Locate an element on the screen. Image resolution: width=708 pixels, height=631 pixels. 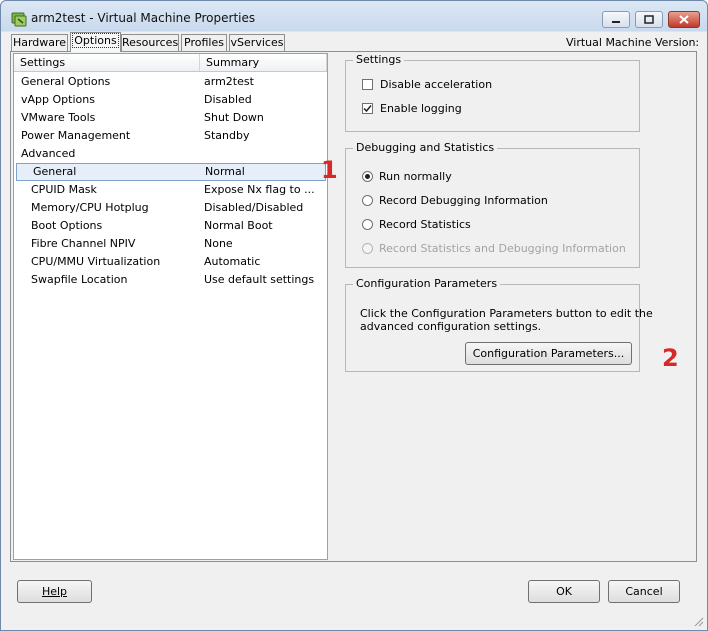
debugging-group-title: Debugging and Statistics is located at coordinates (425, 148).